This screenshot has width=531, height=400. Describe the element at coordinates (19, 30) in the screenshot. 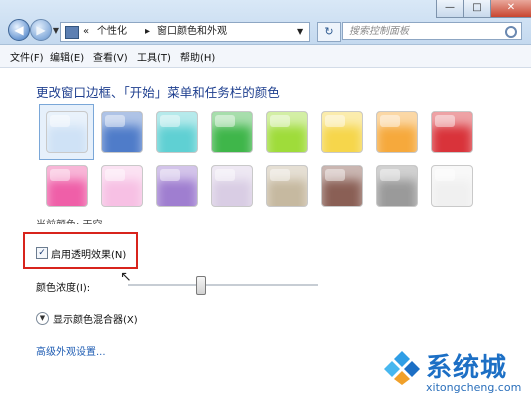

I see `back-arrow-icon: ◀` at that location.